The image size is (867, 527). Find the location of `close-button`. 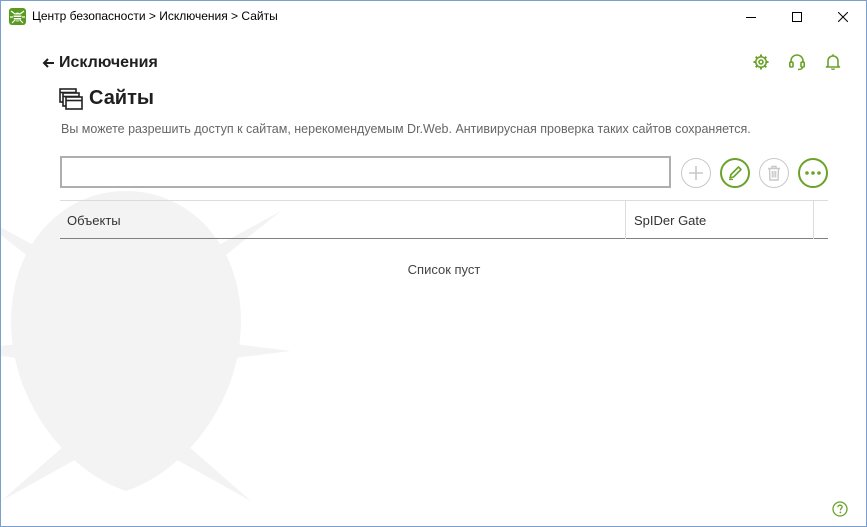

close-button is located at coordinates (843, 16).